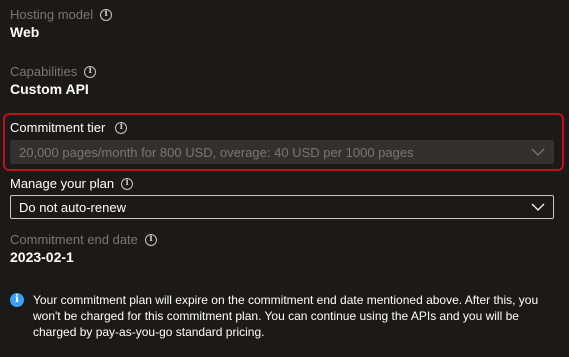 This screenshot has height=357, width=569. What do you see at coordinates (44, 71) in the screenshot?
I see `capabilities-label: Capabilities` at bounding box center [44, 71].